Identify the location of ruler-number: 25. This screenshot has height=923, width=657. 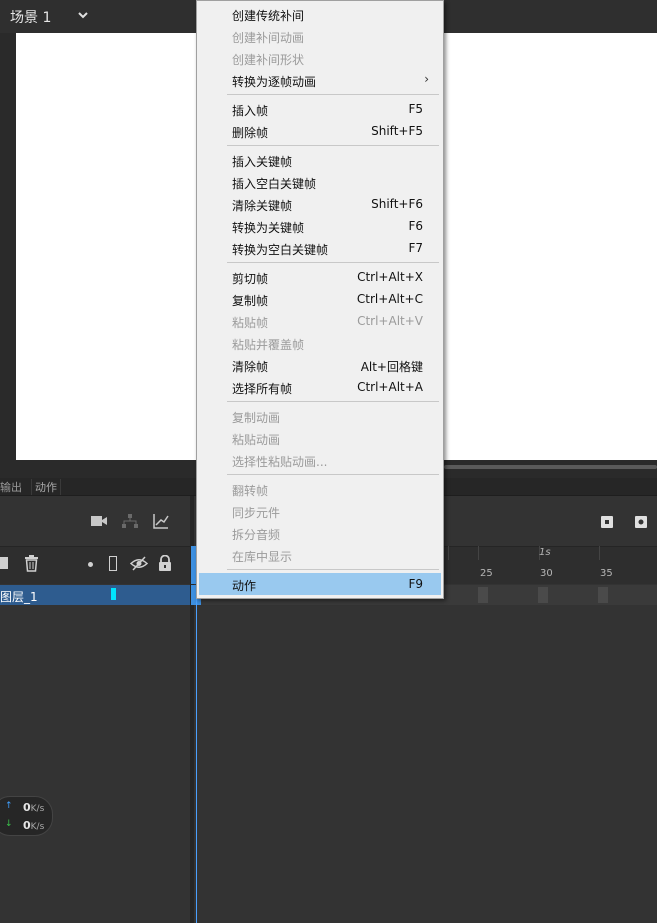
(486, 573).